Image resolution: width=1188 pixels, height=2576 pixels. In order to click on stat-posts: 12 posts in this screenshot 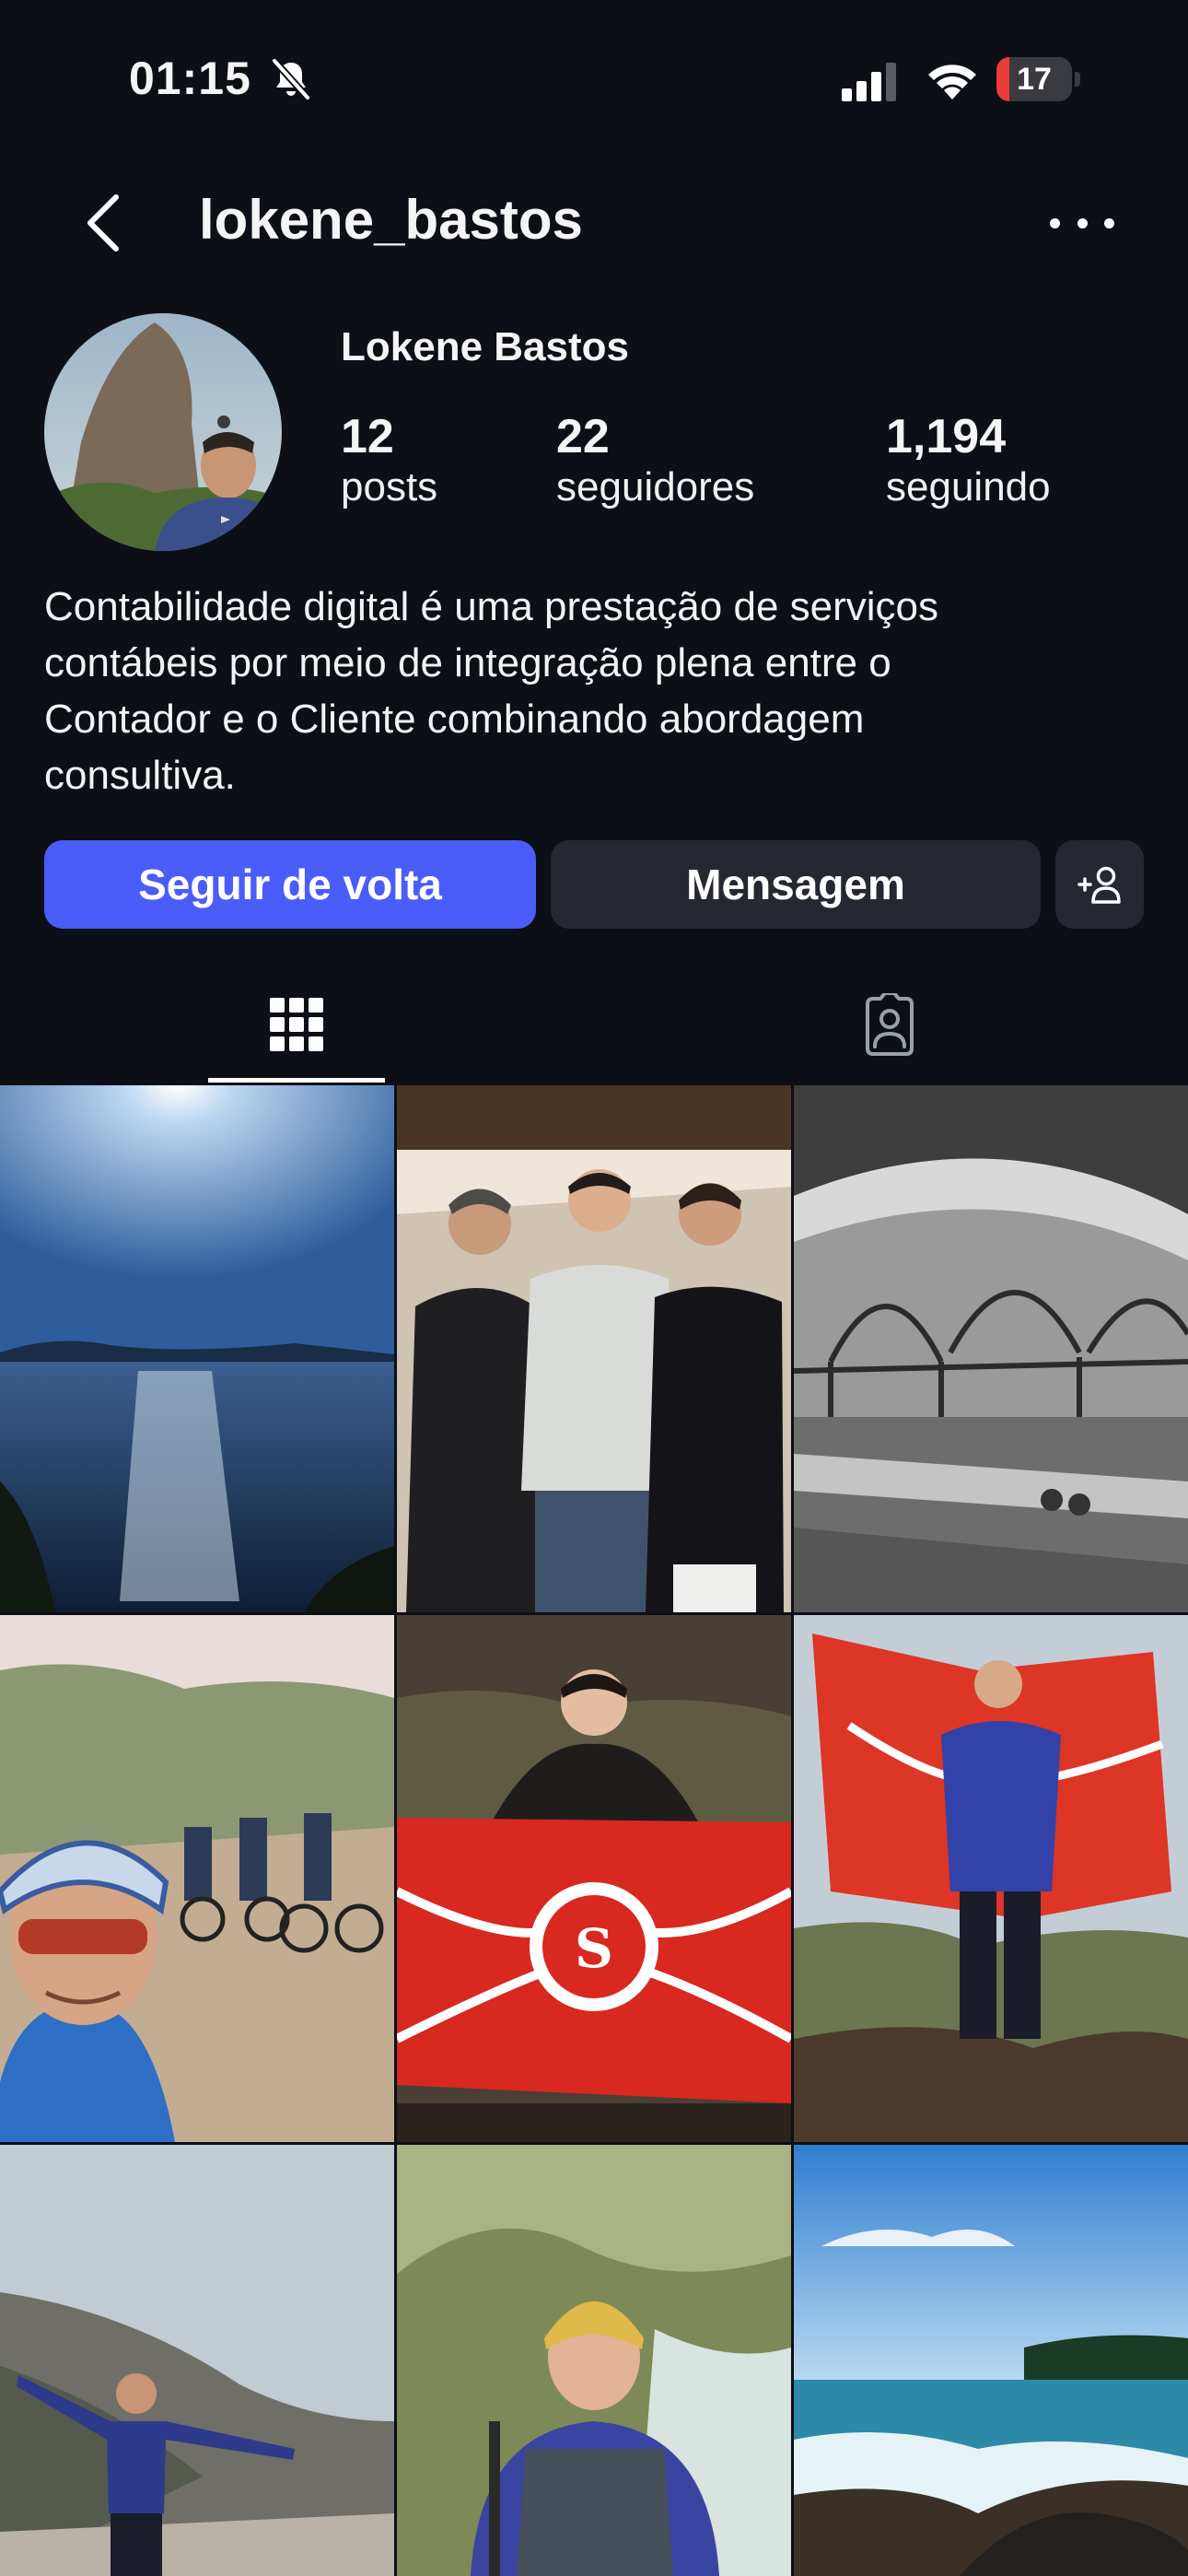, I will do `click(389, 459)`.